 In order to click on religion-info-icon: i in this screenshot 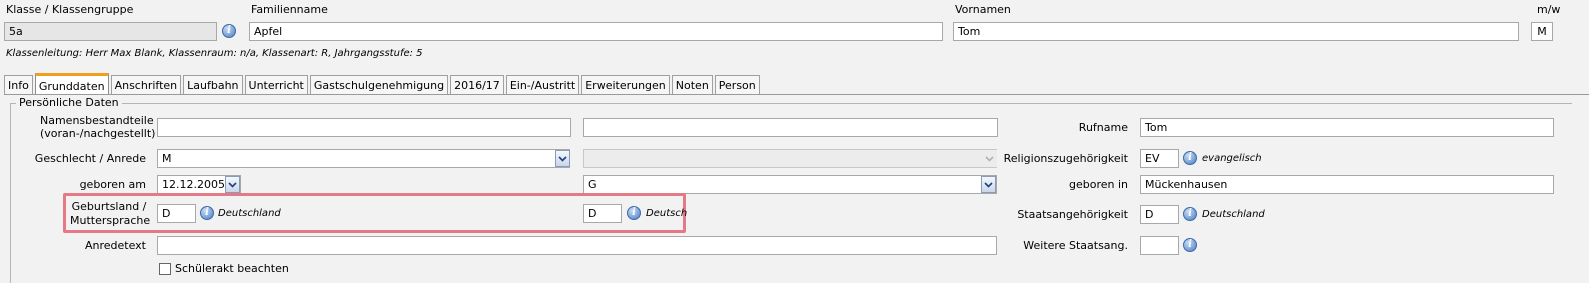, I will do `click(1190, 158)`.